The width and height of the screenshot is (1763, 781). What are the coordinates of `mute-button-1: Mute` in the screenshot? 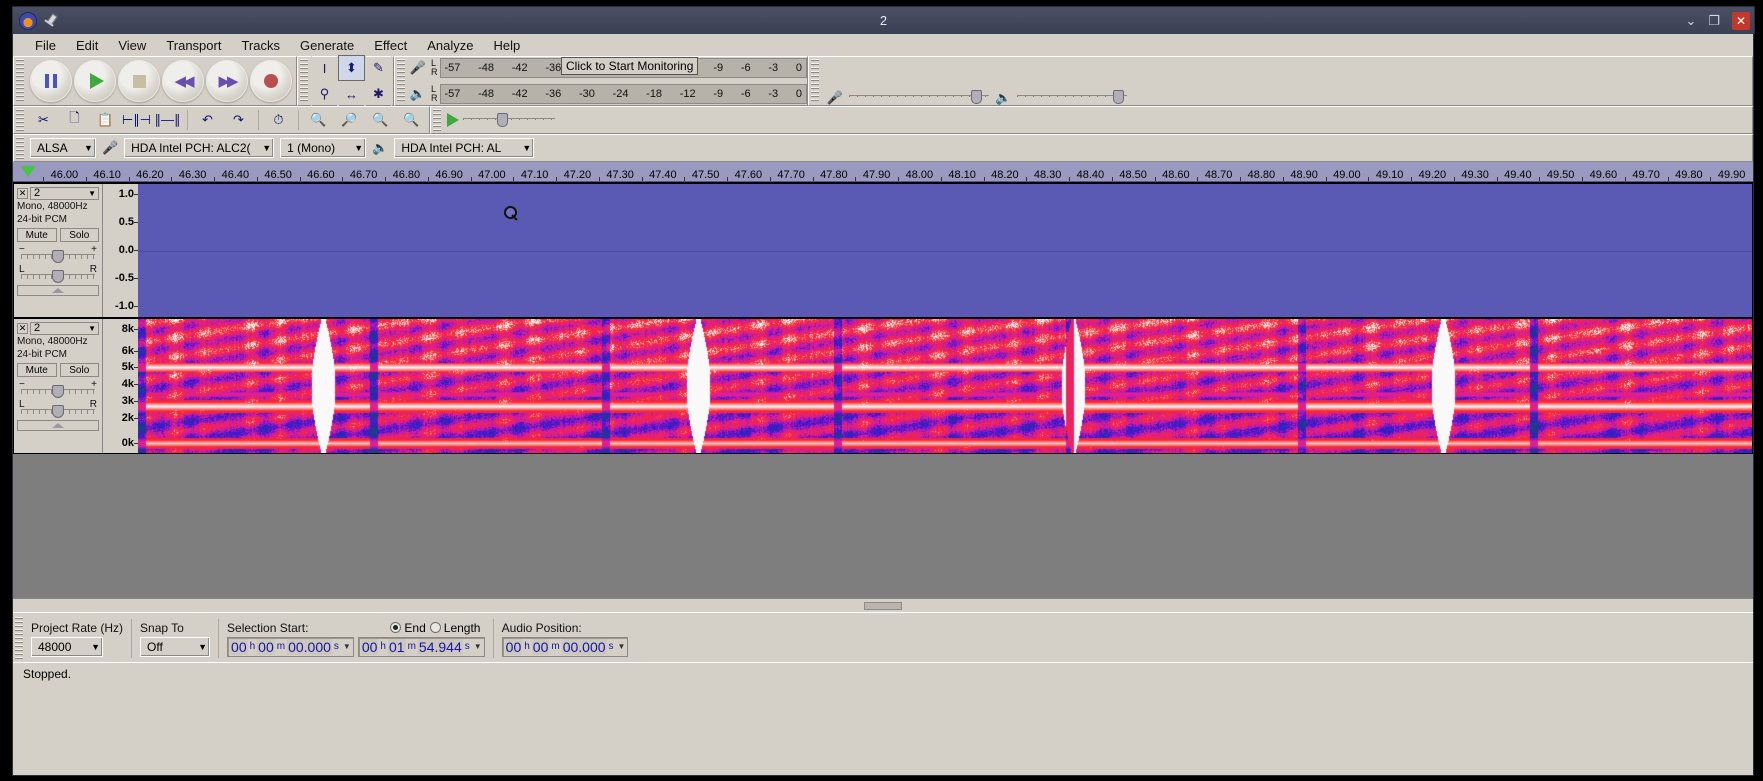 It's located at (37, 235).